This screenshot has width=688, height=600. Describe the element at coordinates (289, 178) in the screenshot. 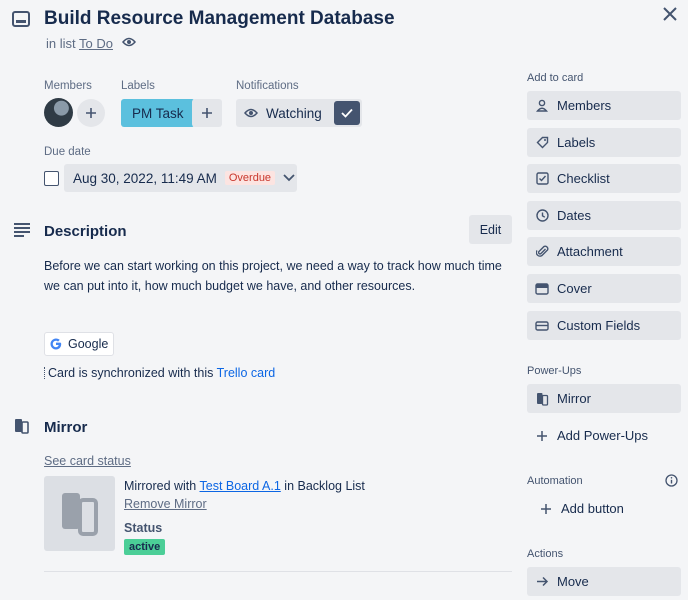

I see `chevron-down-icon` at that location.